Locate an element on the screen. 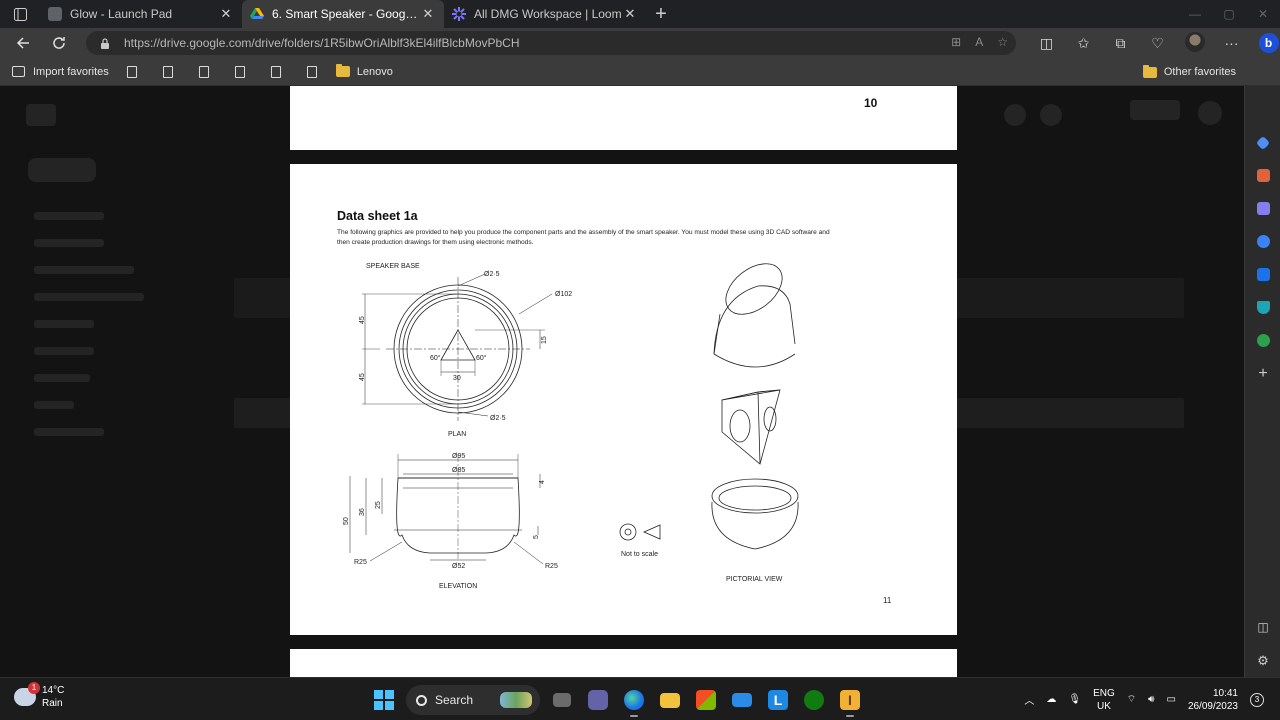 The width and height of the screenshot is (1280, 720). sidebar-hide-icon: ◫ is located at coordinates (1262, 626).